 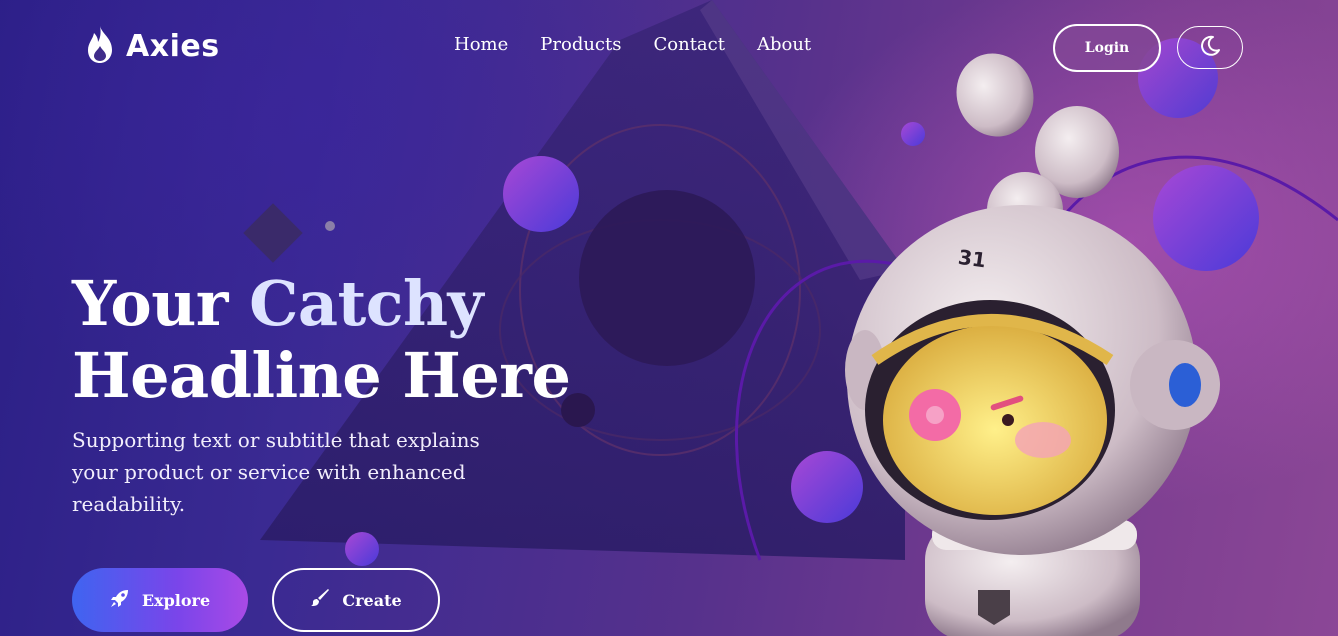 I want to click on moon-icon, so click(x=1210, y=48).